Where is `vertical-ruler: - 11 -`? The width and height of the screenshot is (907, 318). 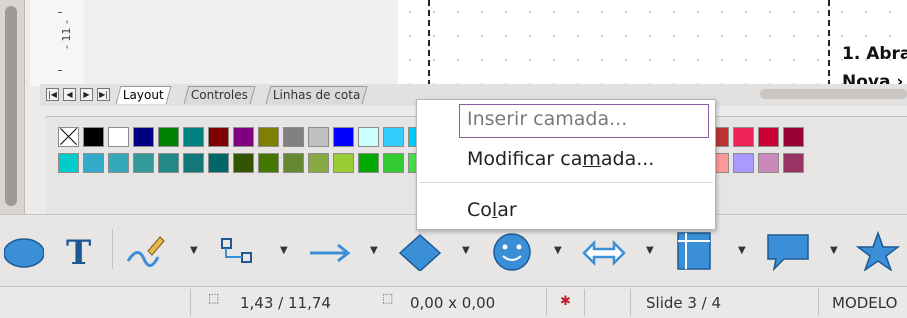
vertical-ruler: - 11 - is located at coordinates (57, 43).